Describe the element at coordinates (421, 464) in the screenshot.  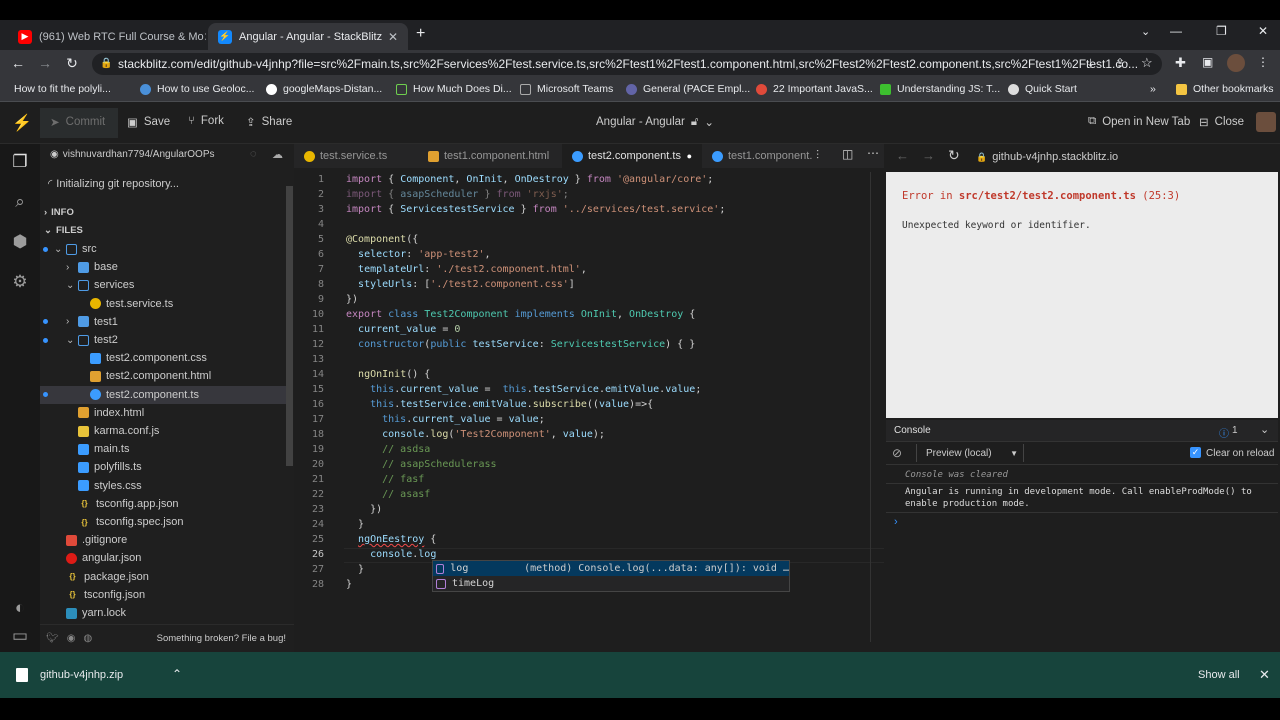
I see `code-line: // asapSchedulerass` at that location.